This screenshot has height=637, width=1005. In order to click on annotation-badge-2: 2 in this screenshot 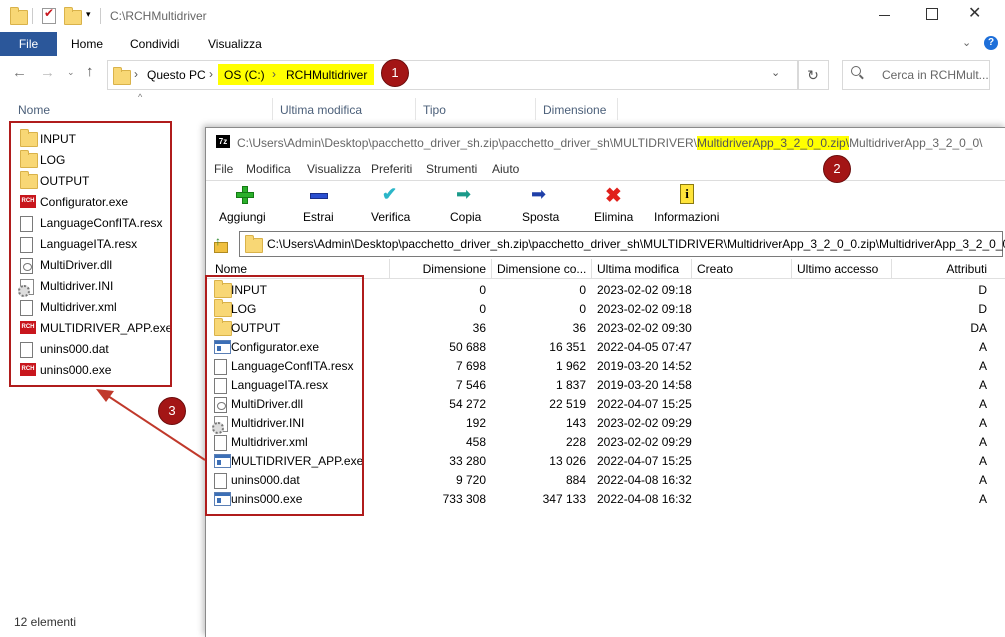, I will do `click(837, 169)`.